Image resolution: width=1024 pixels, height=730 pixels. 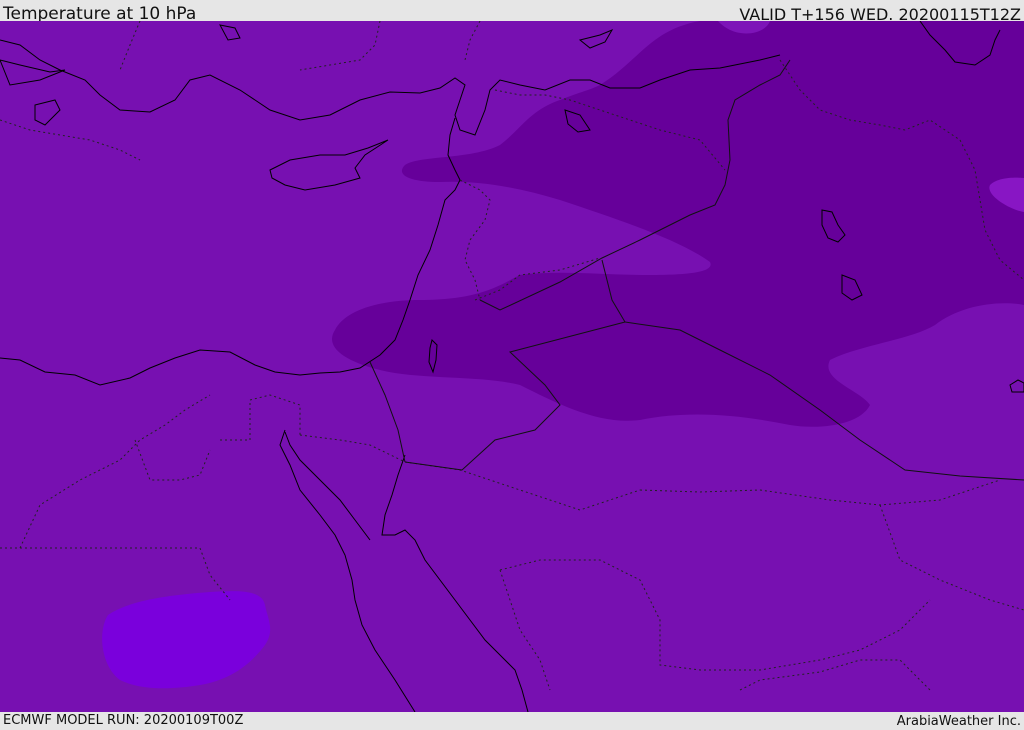 I want to click on credit-label: ArabiaWeather Inc., so click(x=958, y=721).